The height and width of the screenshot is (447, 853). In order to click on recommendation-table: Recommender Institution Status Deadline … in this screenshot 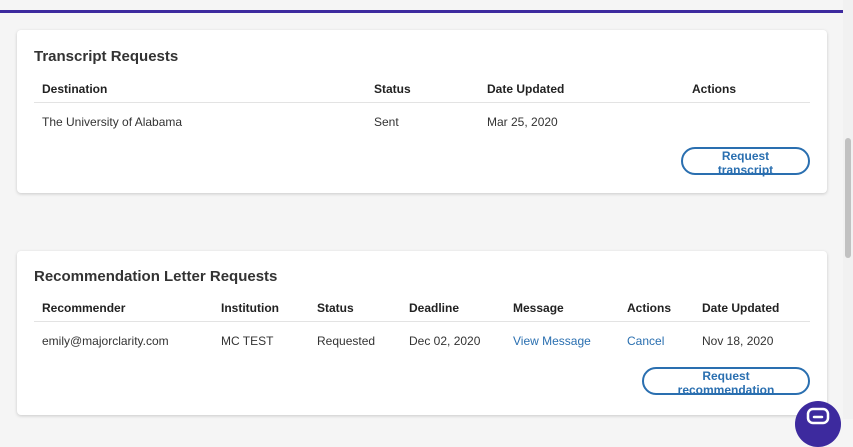, I will do `click(422, 327)`.